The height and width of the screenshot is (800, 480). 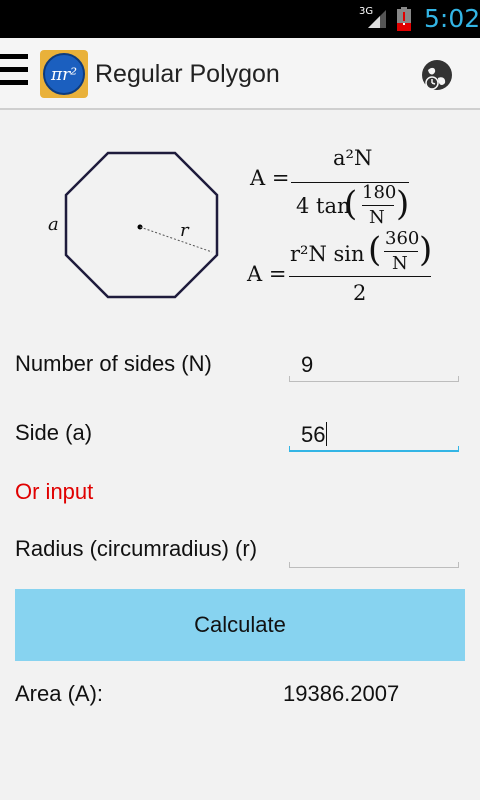 I want to click on radius-input, so click(x=374, y=550).